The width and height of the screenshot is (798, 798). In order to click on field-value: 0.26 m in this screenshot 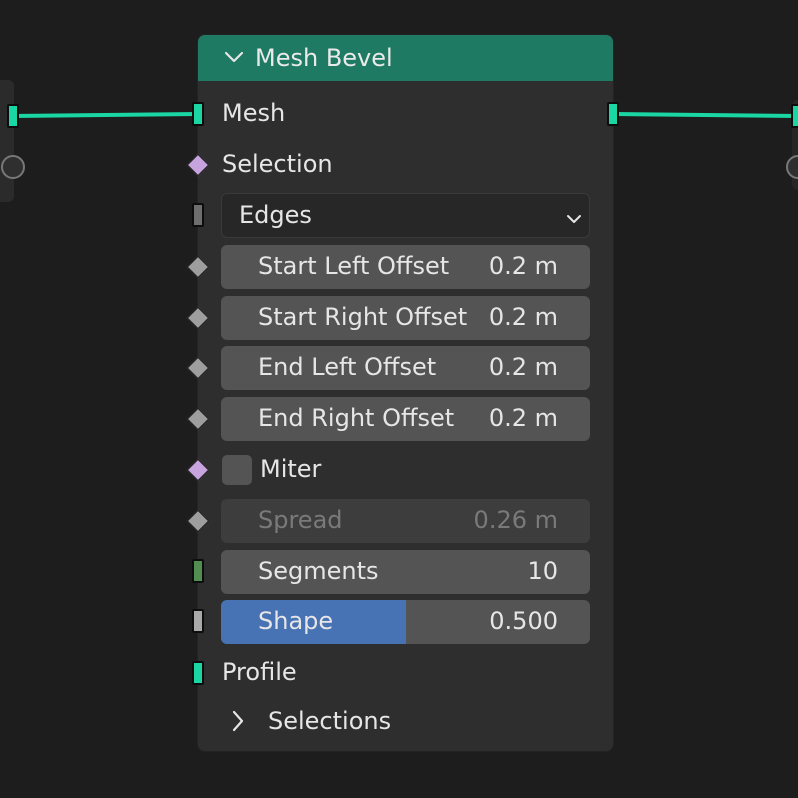, I will do `click(515, 520)`.